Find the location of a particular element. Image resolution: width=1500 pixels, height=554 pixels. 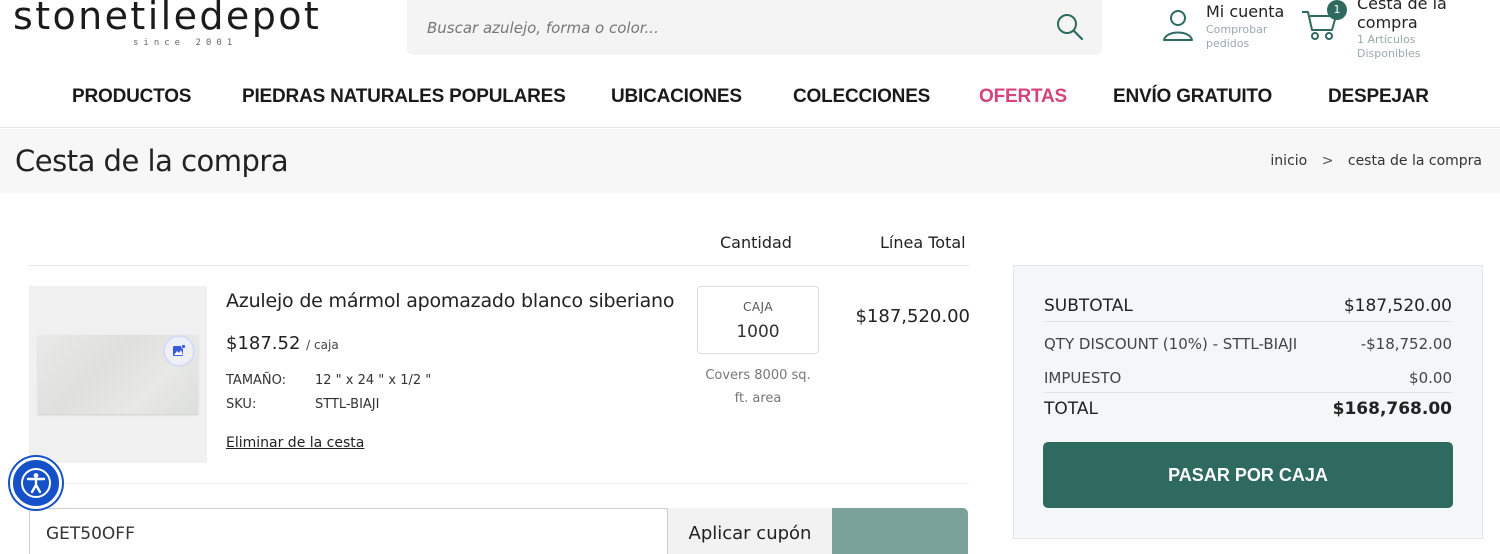

update-cart-button is located at coordinates (900, 531).